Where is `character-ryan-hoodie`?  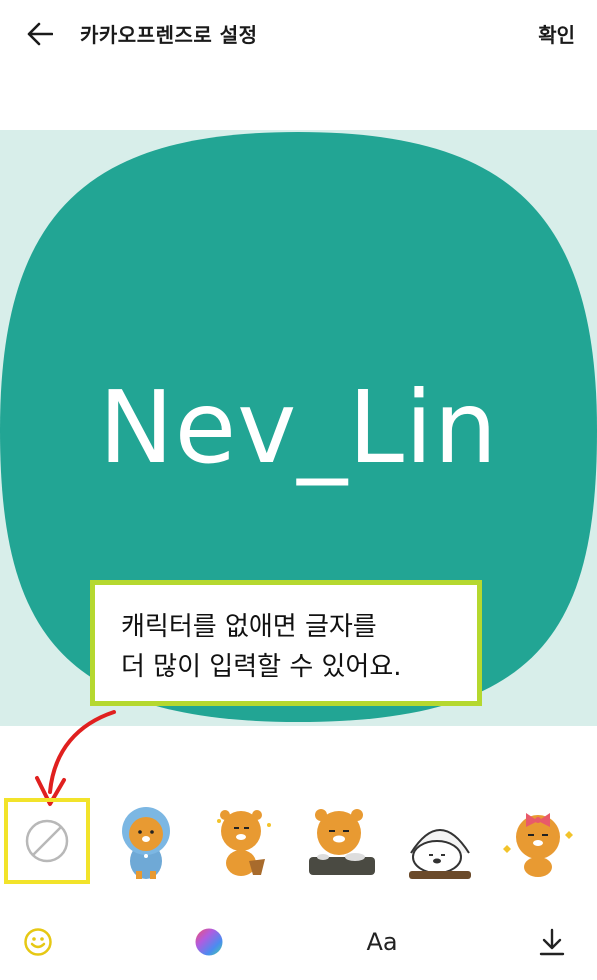 character-ryan-hoodie is located at coordinates (146, 841).